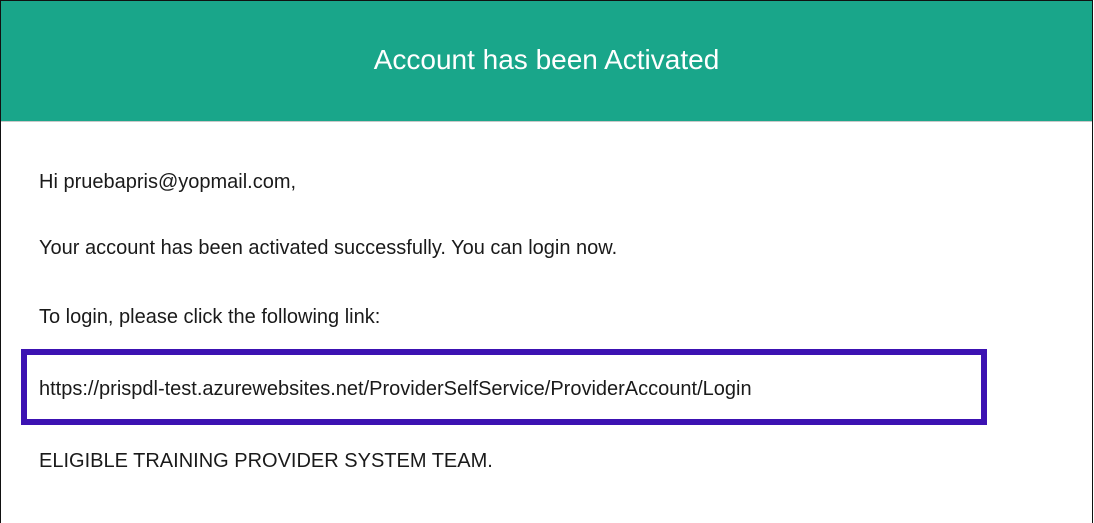 The width and height of the screenshot is (1094, 523). I want to click on email-title: Account has been Activated, so click(546, 59).